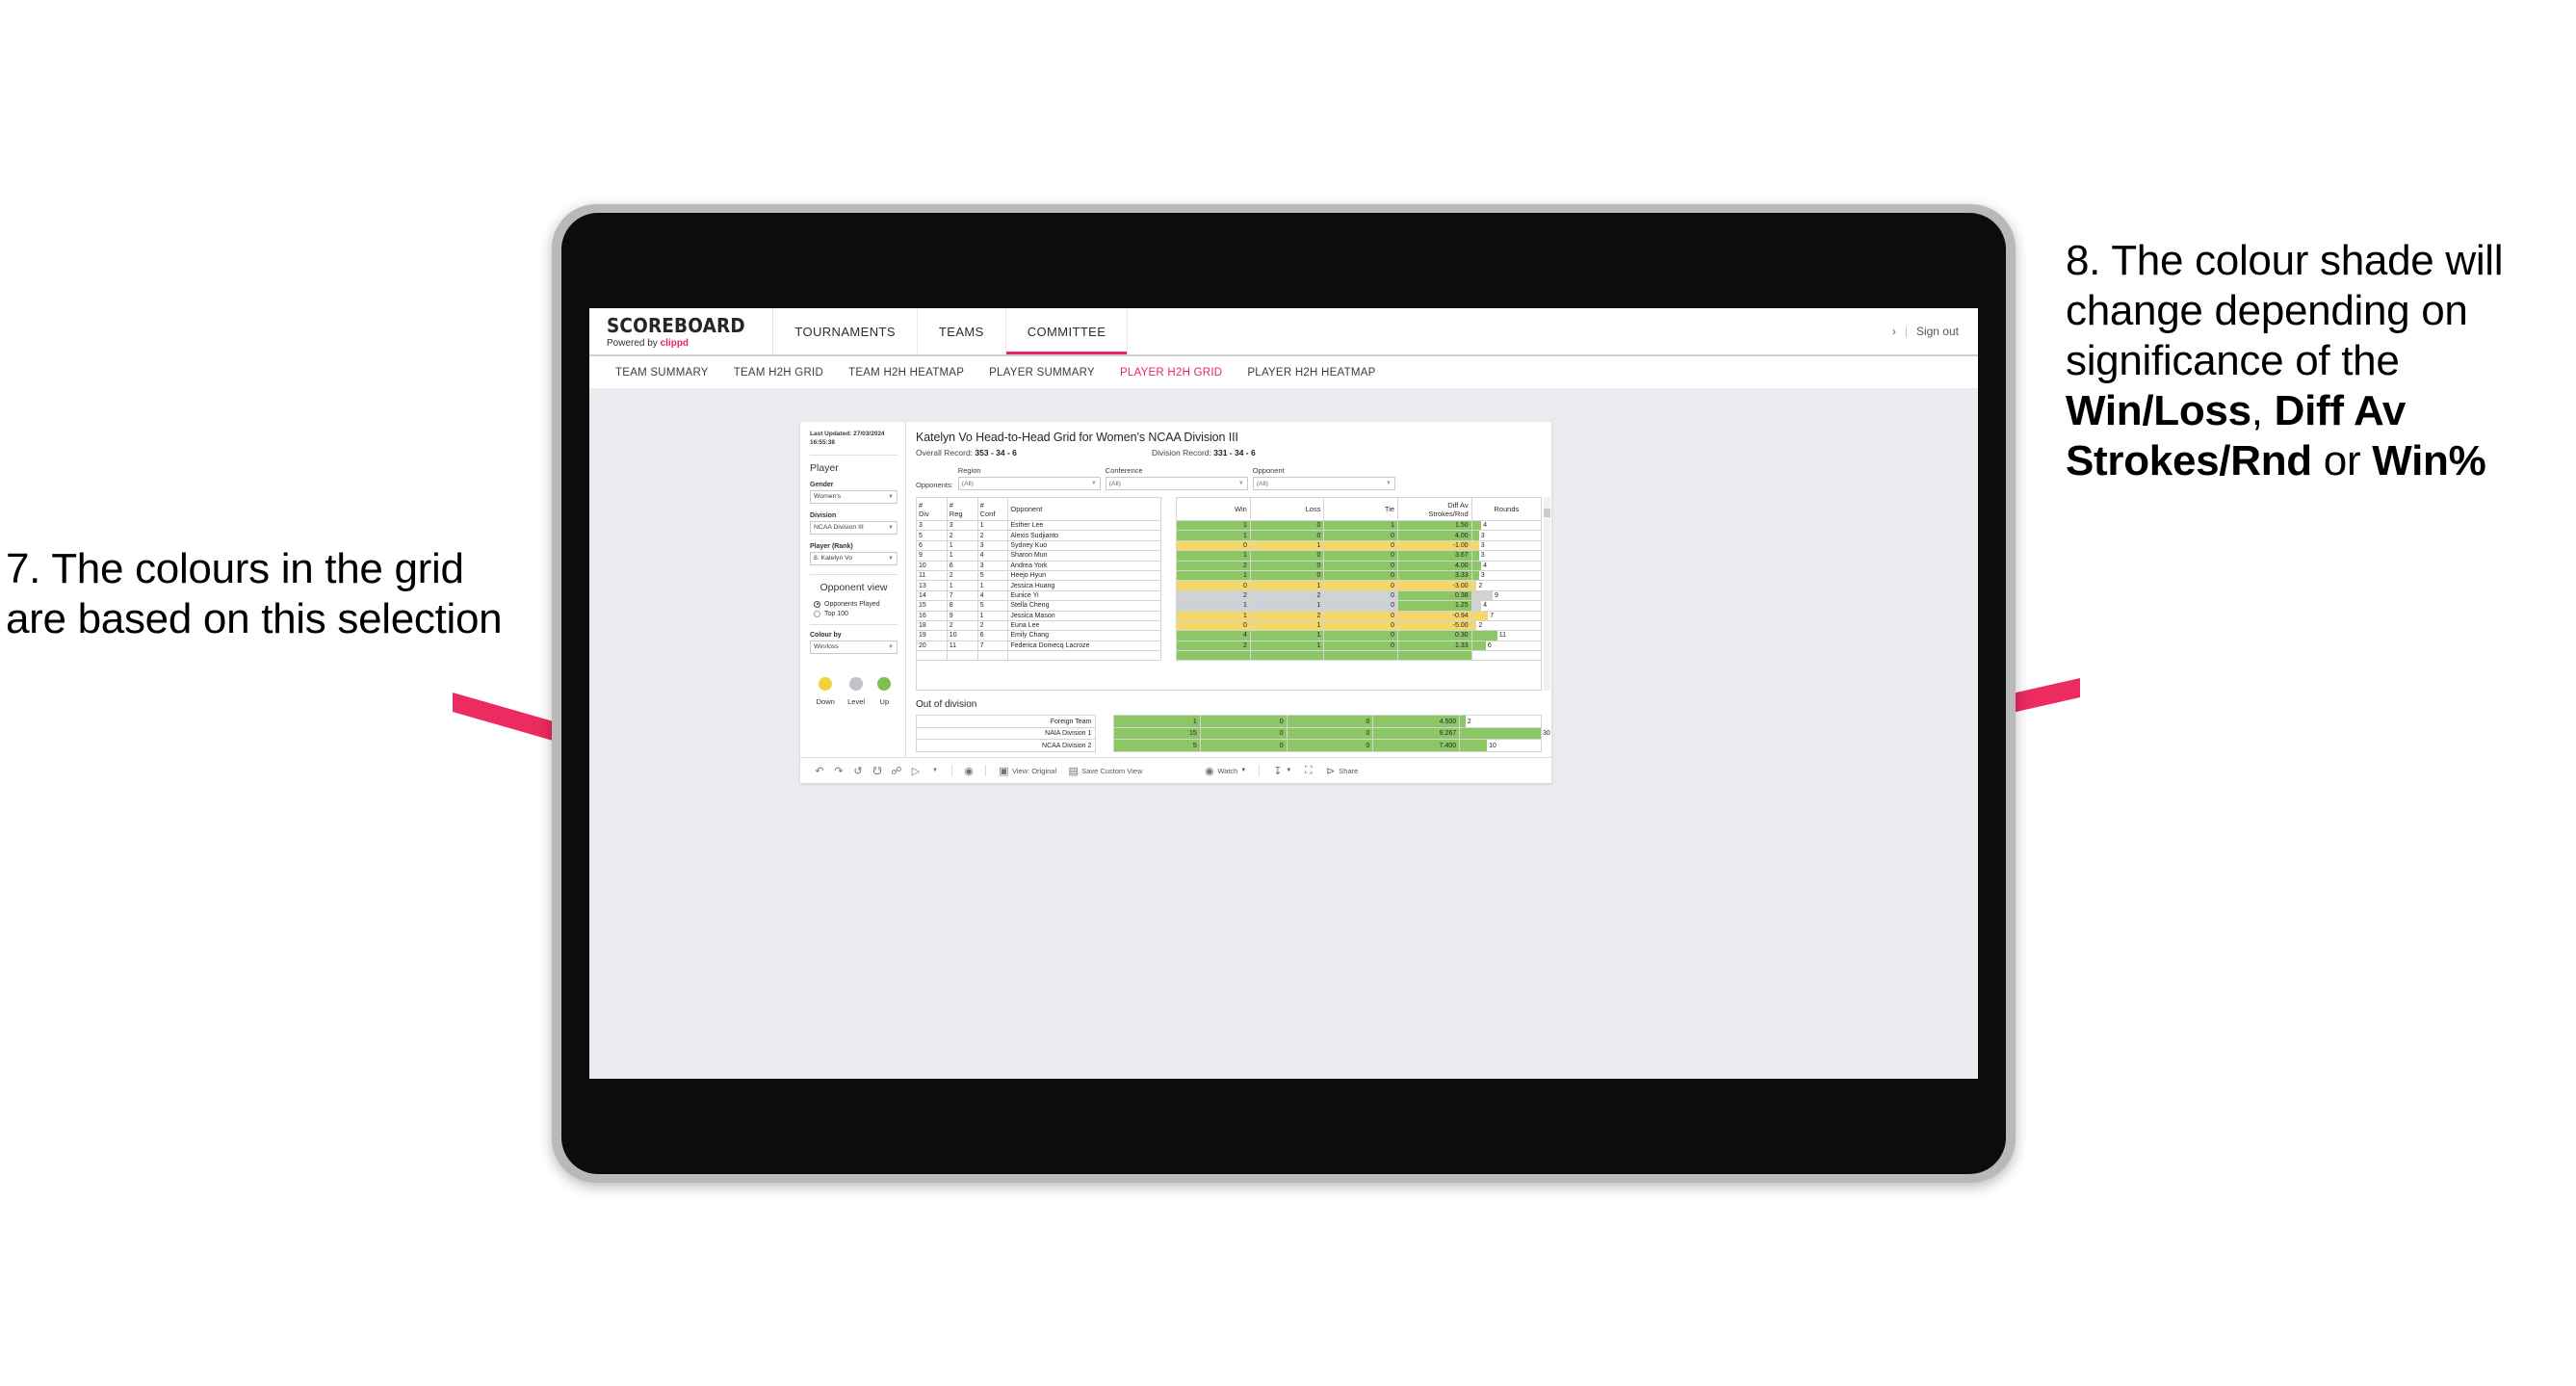  I want to click on th-rounds: Rounds, so click(1506, 509).